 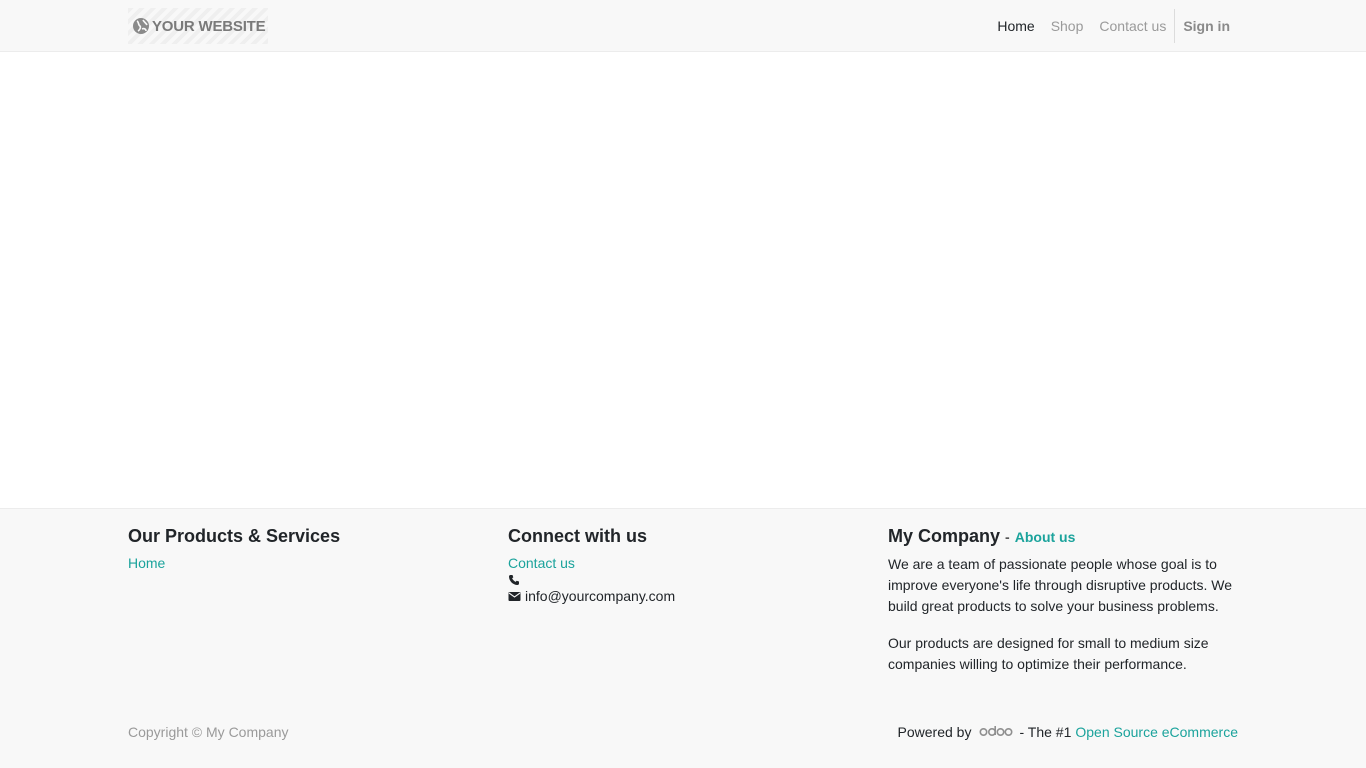 I want to click on footer-link-contact-us: Contact us, so click(x=683, y=563).